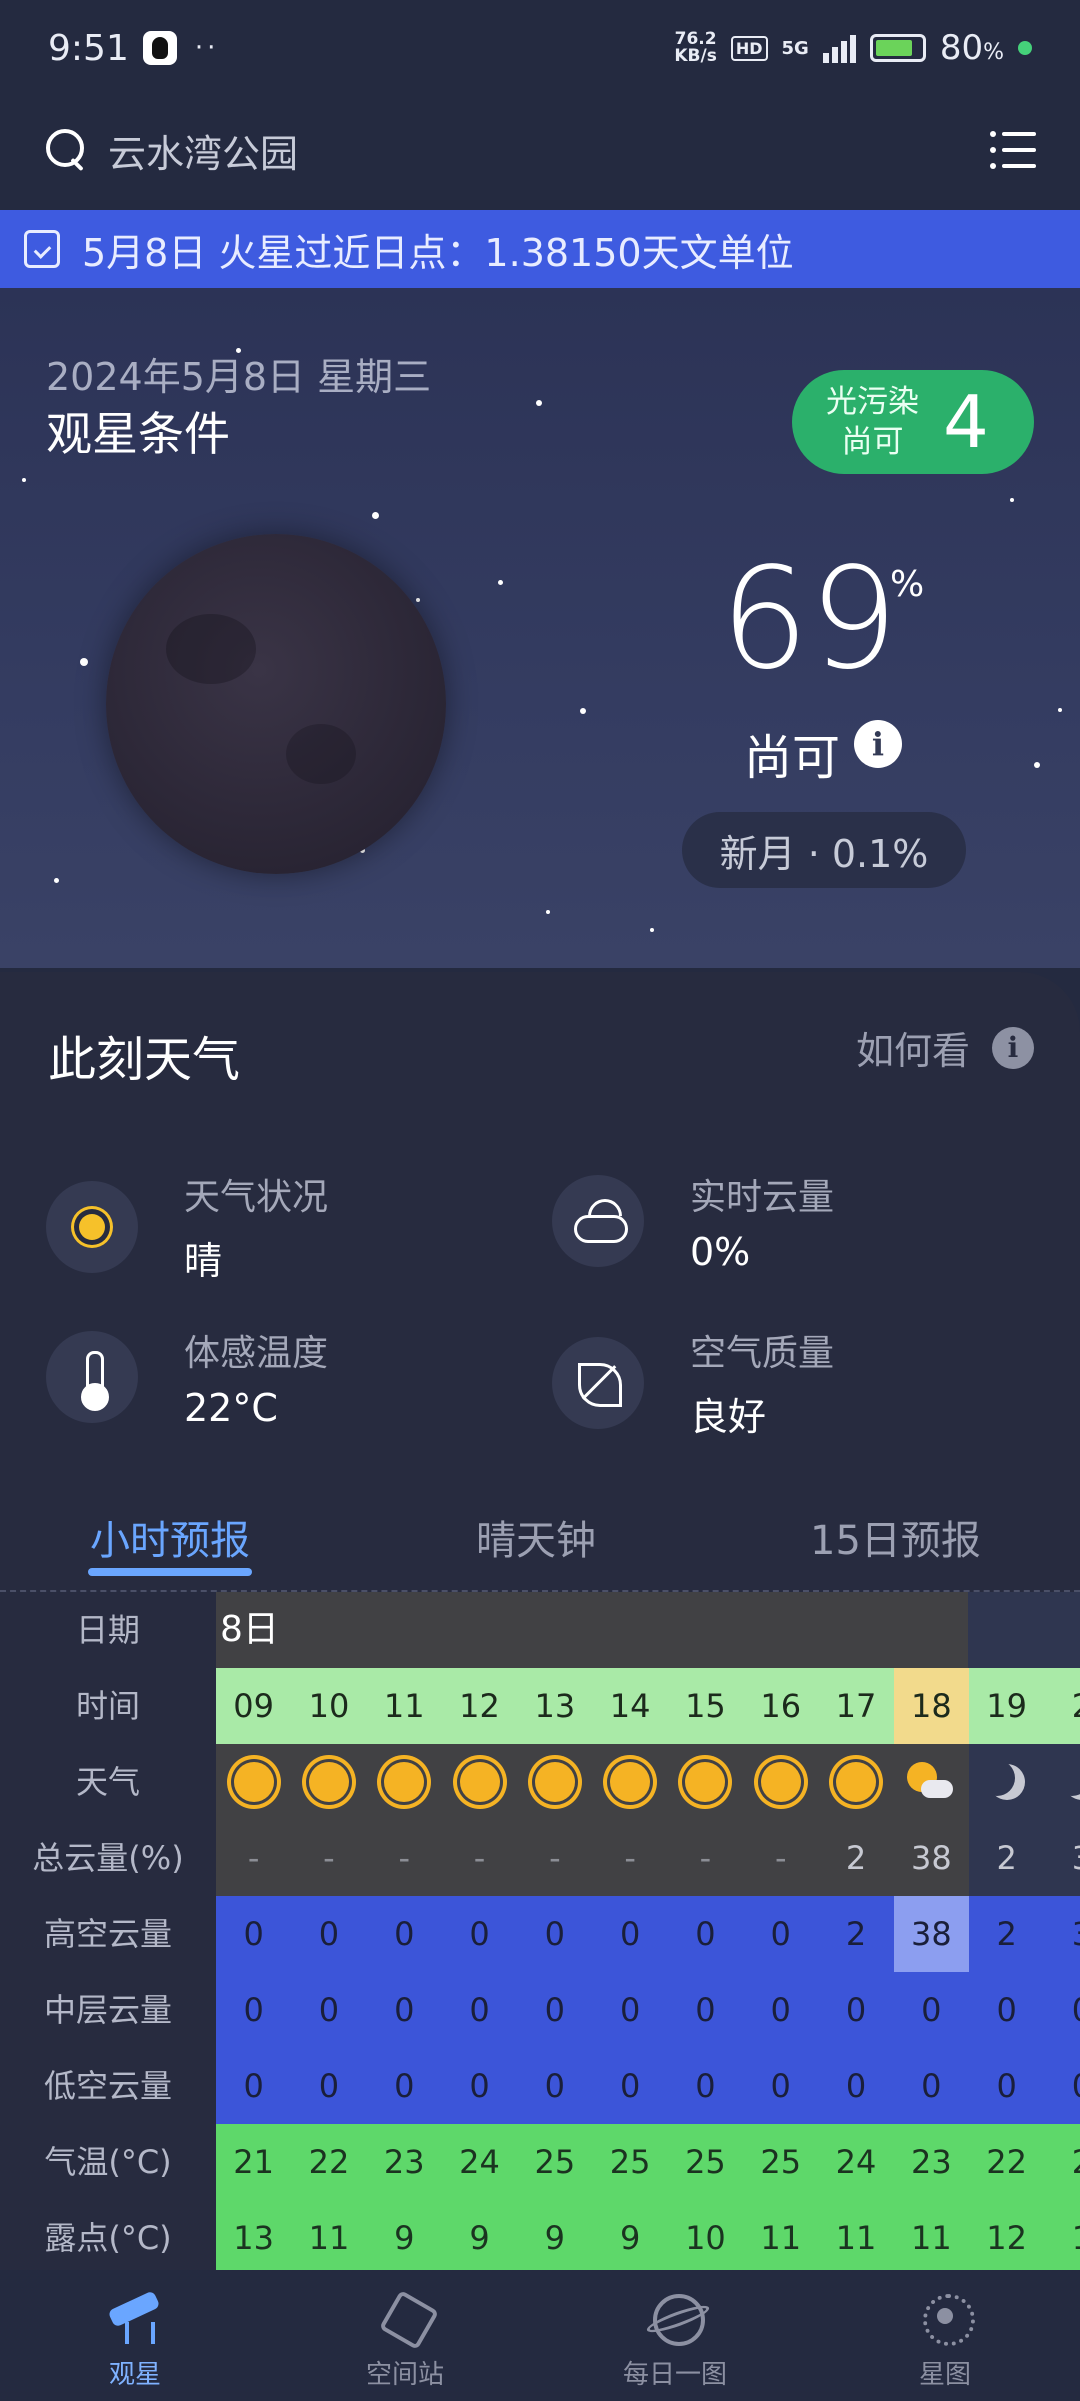 This screenshot has width=1080, height=2401. What do you see at coordinates (675, 2316) in the screenshot?
I see `planet-icon` at bounding box center [675, 2316].